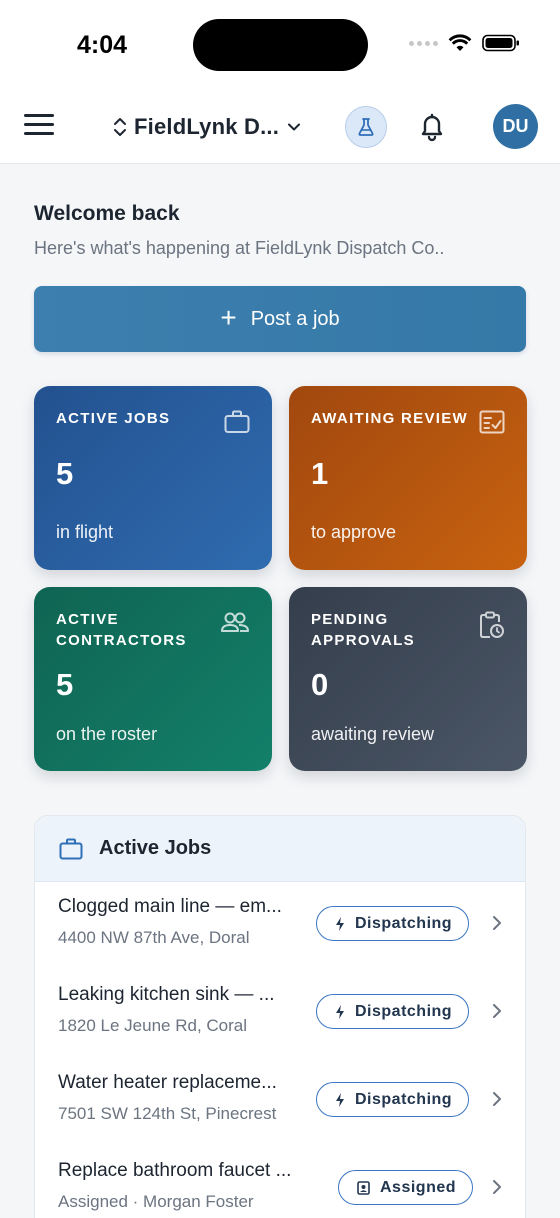  Describe the element at coordinates (423, 43) in the screenshot. I see `signal-icon` at that location.